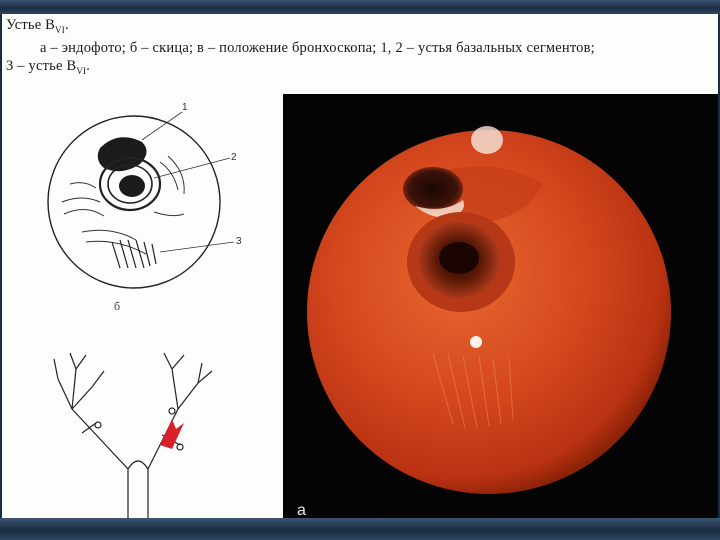  Describe the element at coordinates (360, 7) in the screenshot. I see `window-frame-top` at that location.